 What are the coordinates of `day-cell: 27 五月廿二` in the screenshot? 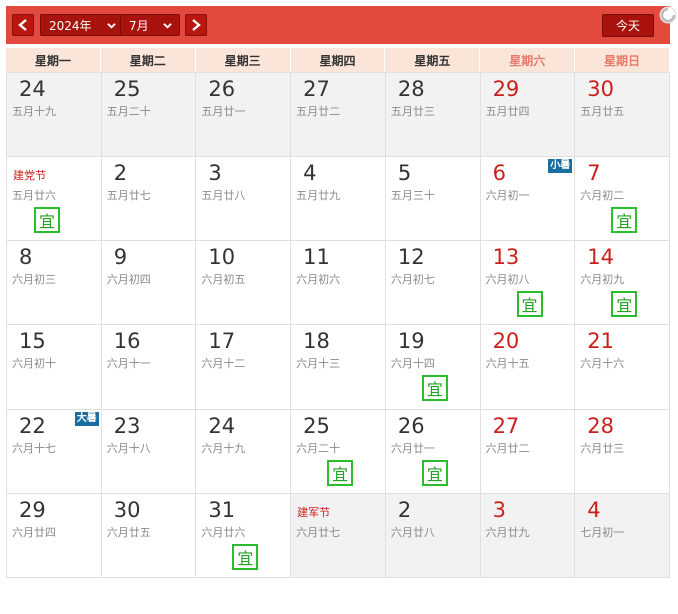 It's located at (338, 115).